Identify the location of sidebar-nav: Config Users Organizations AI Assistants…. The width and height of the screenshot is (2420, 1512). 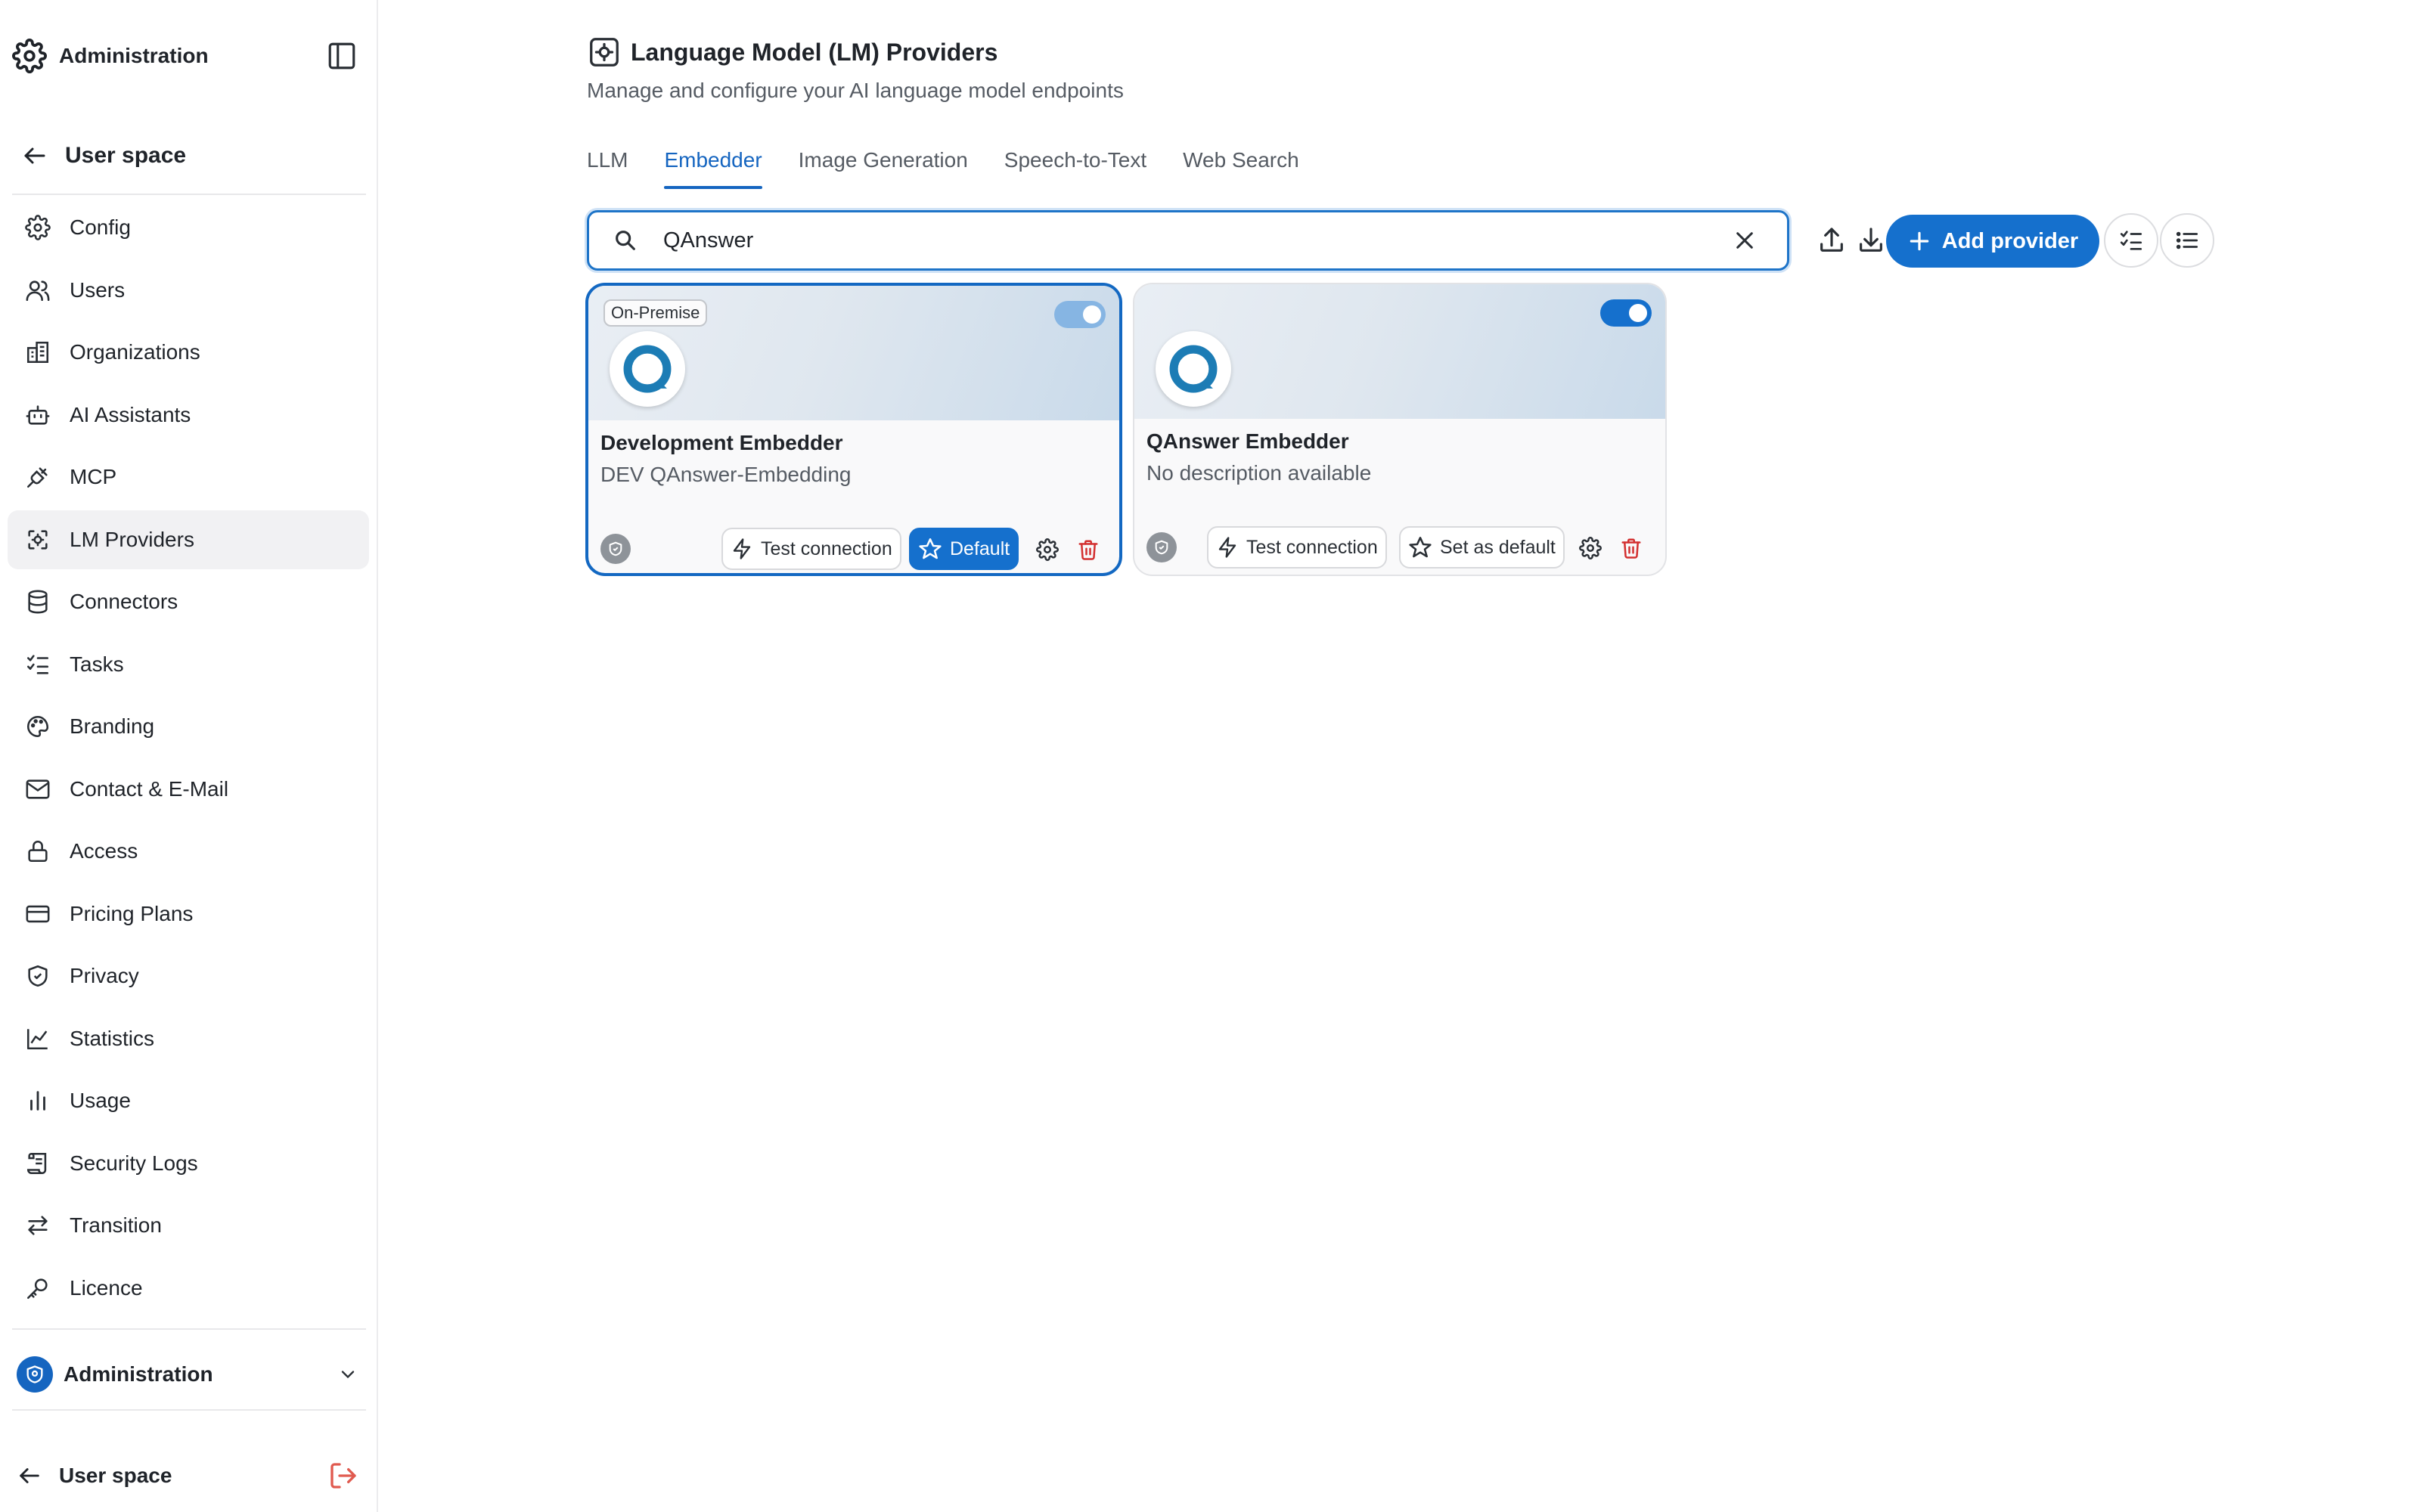
(188, 759).